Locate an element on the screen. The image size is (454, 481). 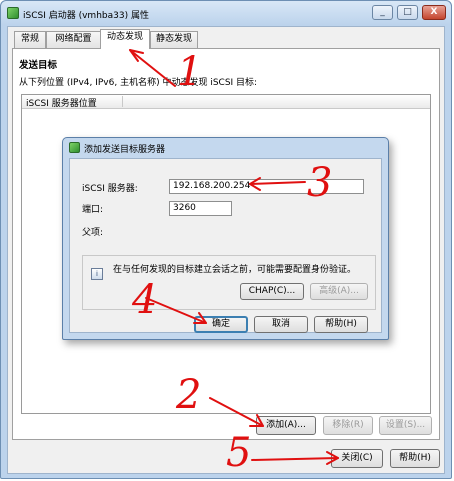
dialog-title: 添加发送目标服务器 is located at coordinates (125, 150).